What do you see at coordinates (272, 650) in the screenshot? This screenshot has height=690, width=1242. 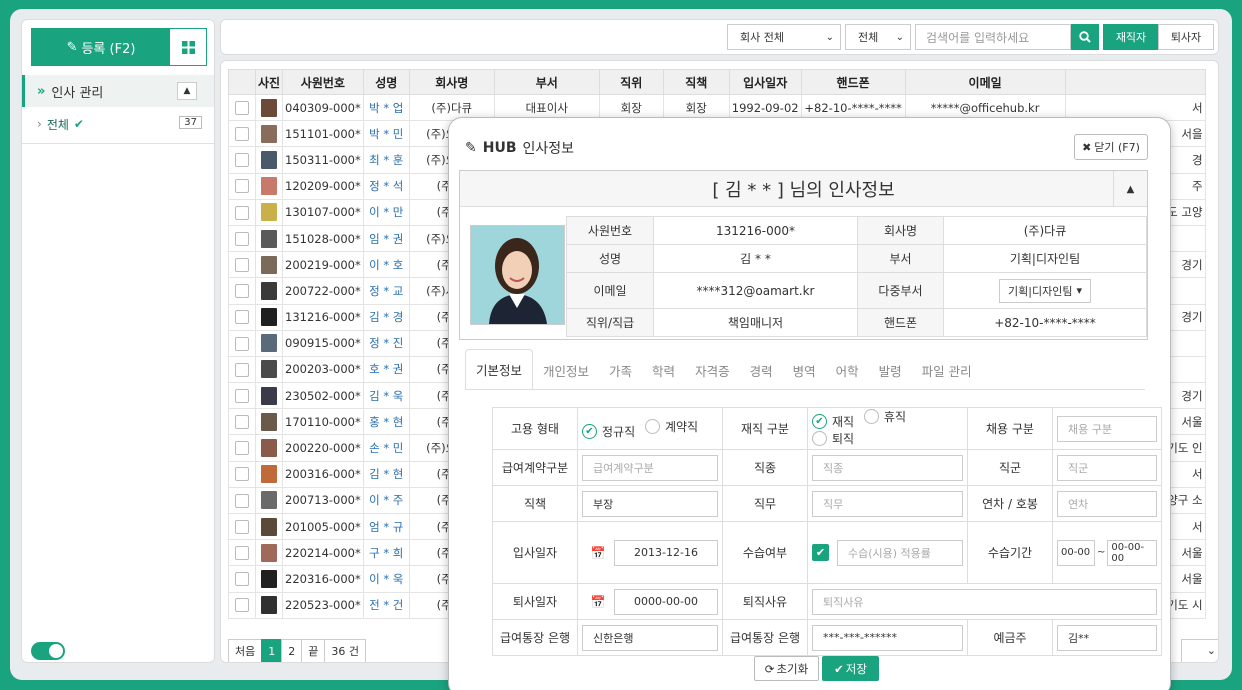 I see `page-1: 1` at bounding box center [272, 650].